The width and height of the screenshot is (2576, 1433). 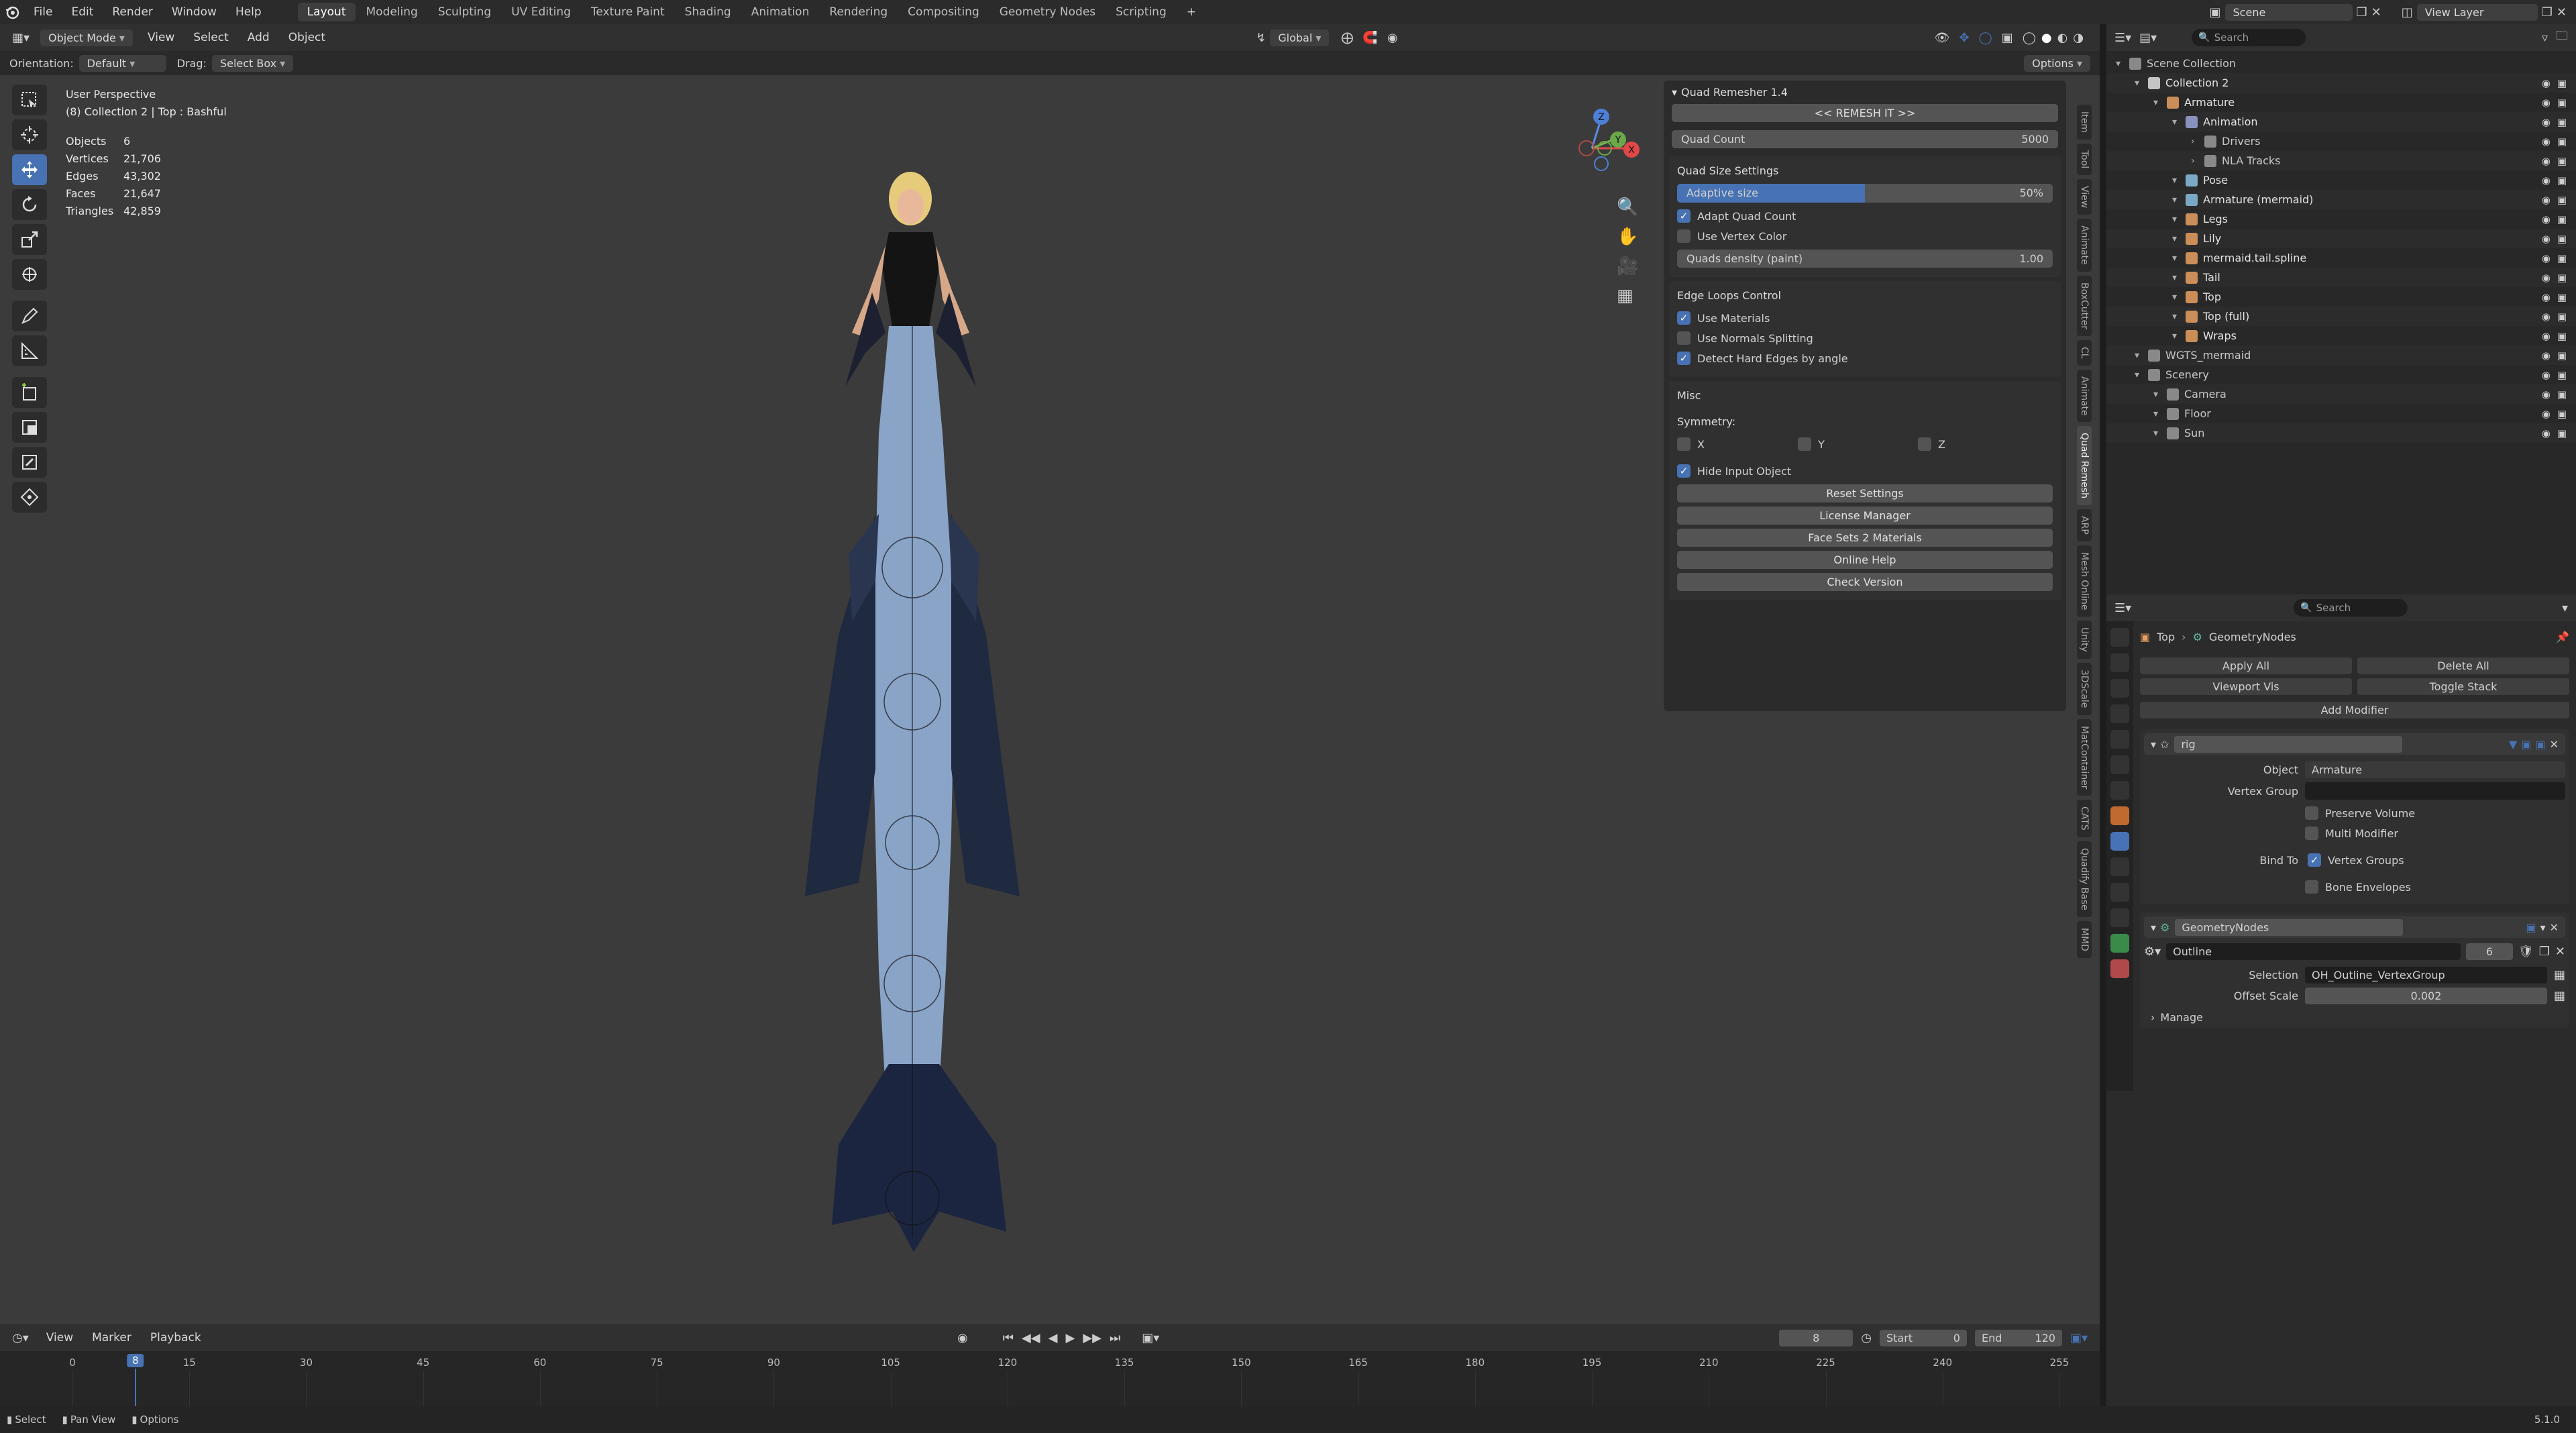 I want to click on particles-tab-icon, so click(x=2119, y=866).